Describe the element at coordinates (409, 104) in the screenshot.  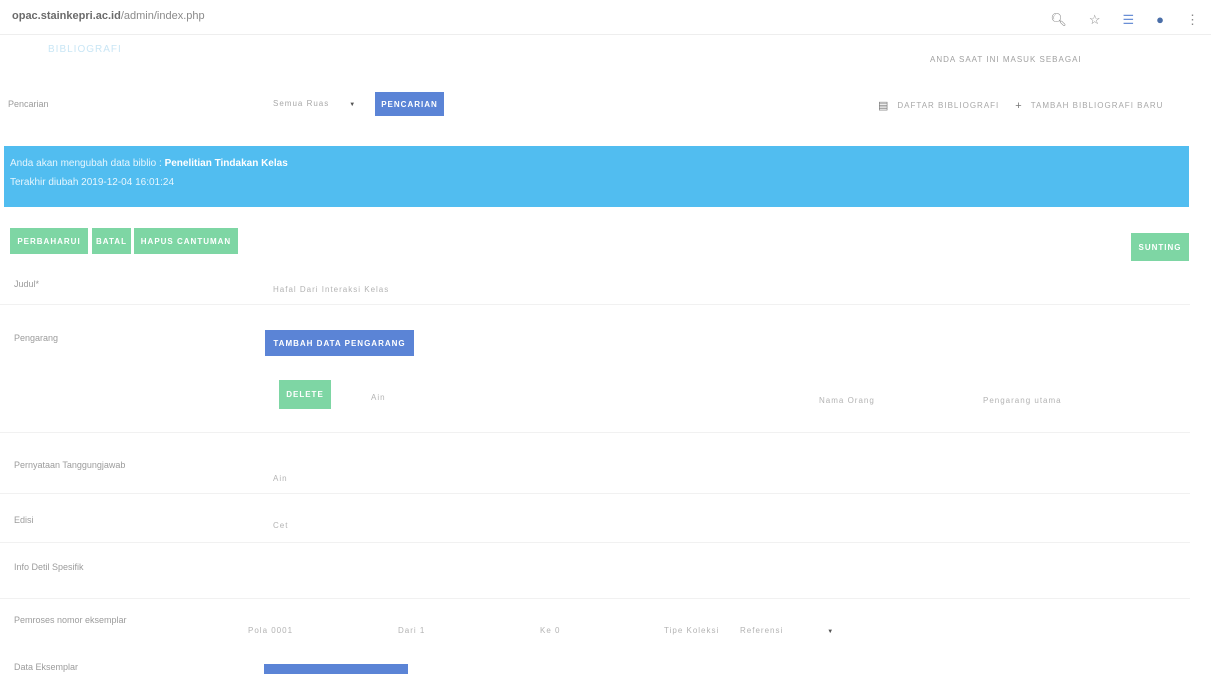
I see `search-button: PENCARIAN` at that location.